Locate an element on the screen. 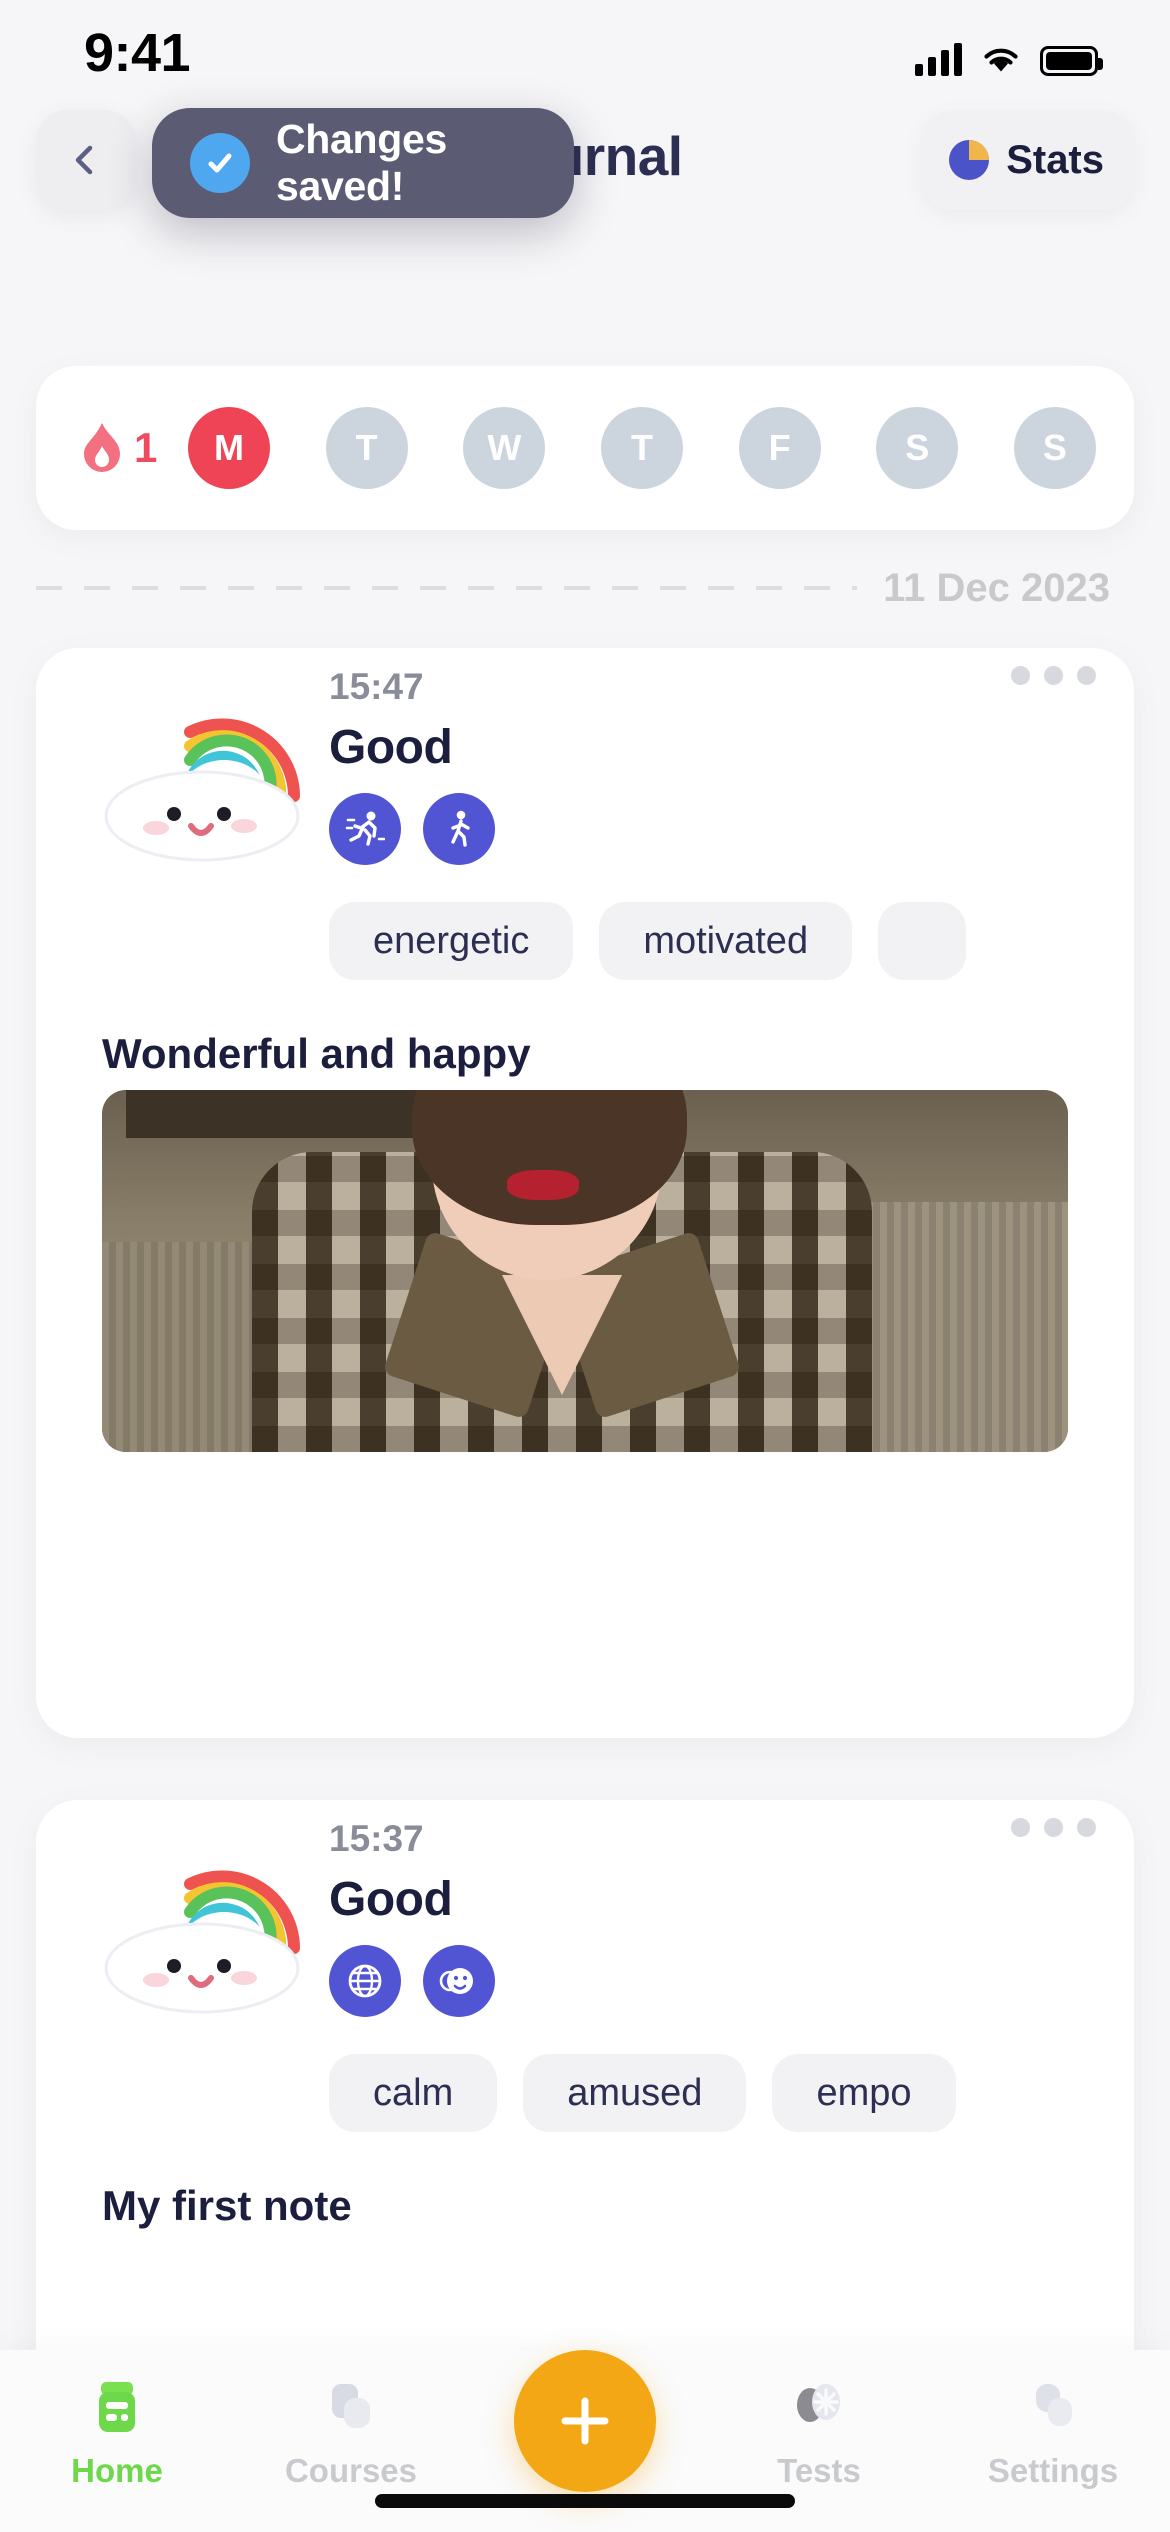  plus-icon is located at coordinates (585, 2421).